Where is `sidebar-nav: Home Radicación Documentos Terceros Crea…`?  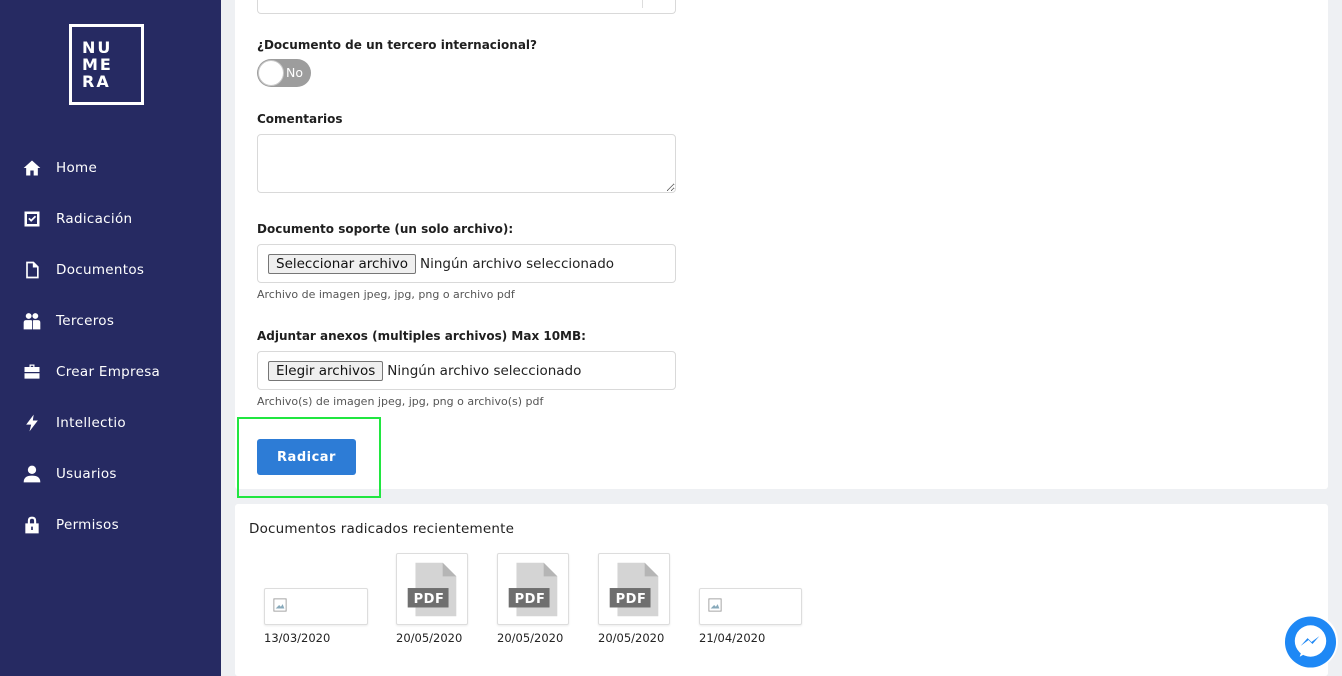 sidebar-nav: Home Radicación Documentos Terceros Crea… is located at coordinates (110, 346).